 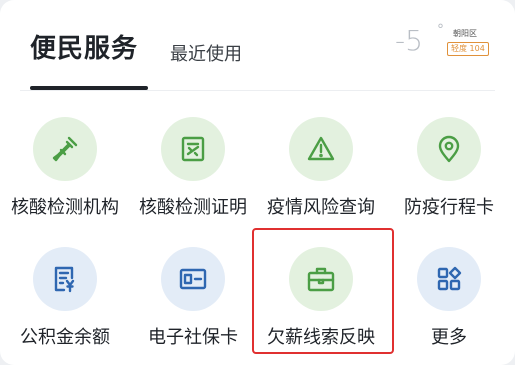 I want to click on location-pin-icon, so click(x=449, y=149).